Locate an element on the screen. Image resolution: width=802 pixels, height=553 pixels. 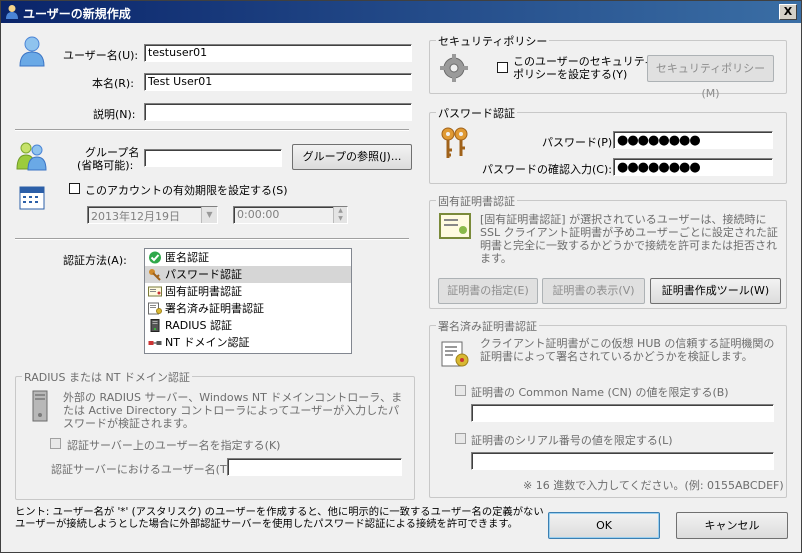
auth-item-label: 署名済み証明書認証 is located at coordinates (214, 308).